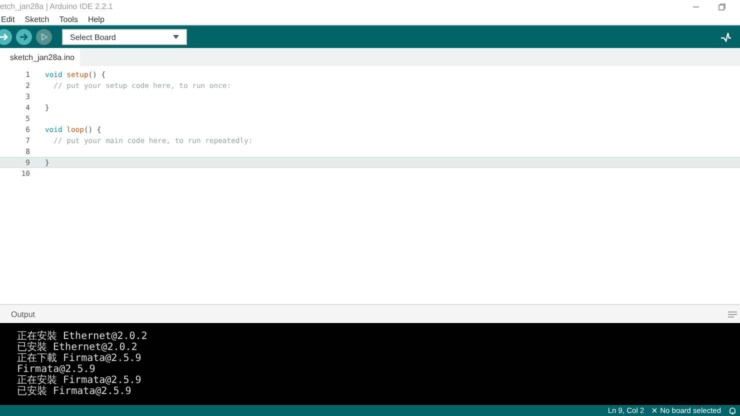 The width and height of the screenshot is (740, 416). What do you see at coordinates (23, 314) in the screenshot?
I see `output-title: Output` at bounding box center [23, 314].